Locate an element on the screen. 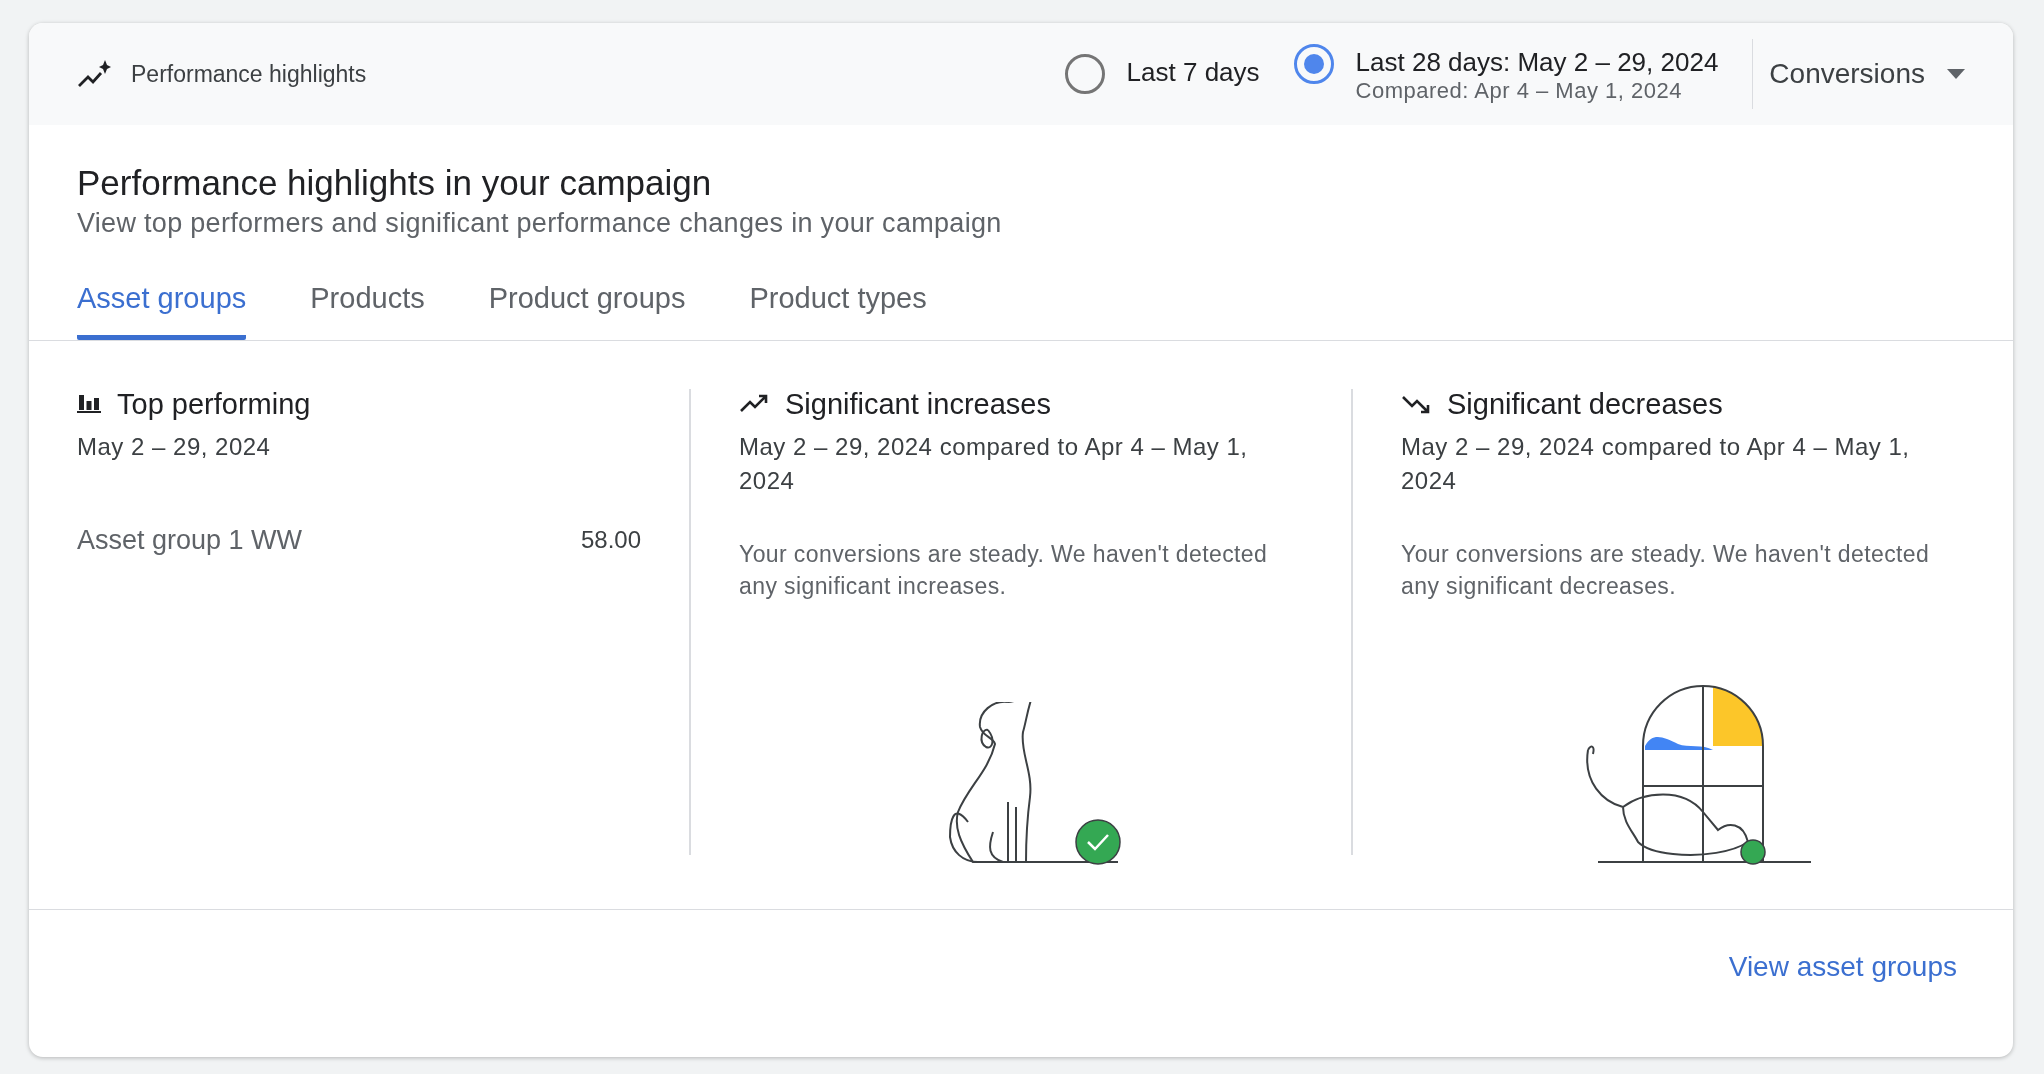 The width and height of the screenshot is (2044, 1074). range-radio-option: Last 28 days: May 2 – 29, 2024 Compared: Apr 4 – May 1, 2024 is located at coordinates (1506, 74).